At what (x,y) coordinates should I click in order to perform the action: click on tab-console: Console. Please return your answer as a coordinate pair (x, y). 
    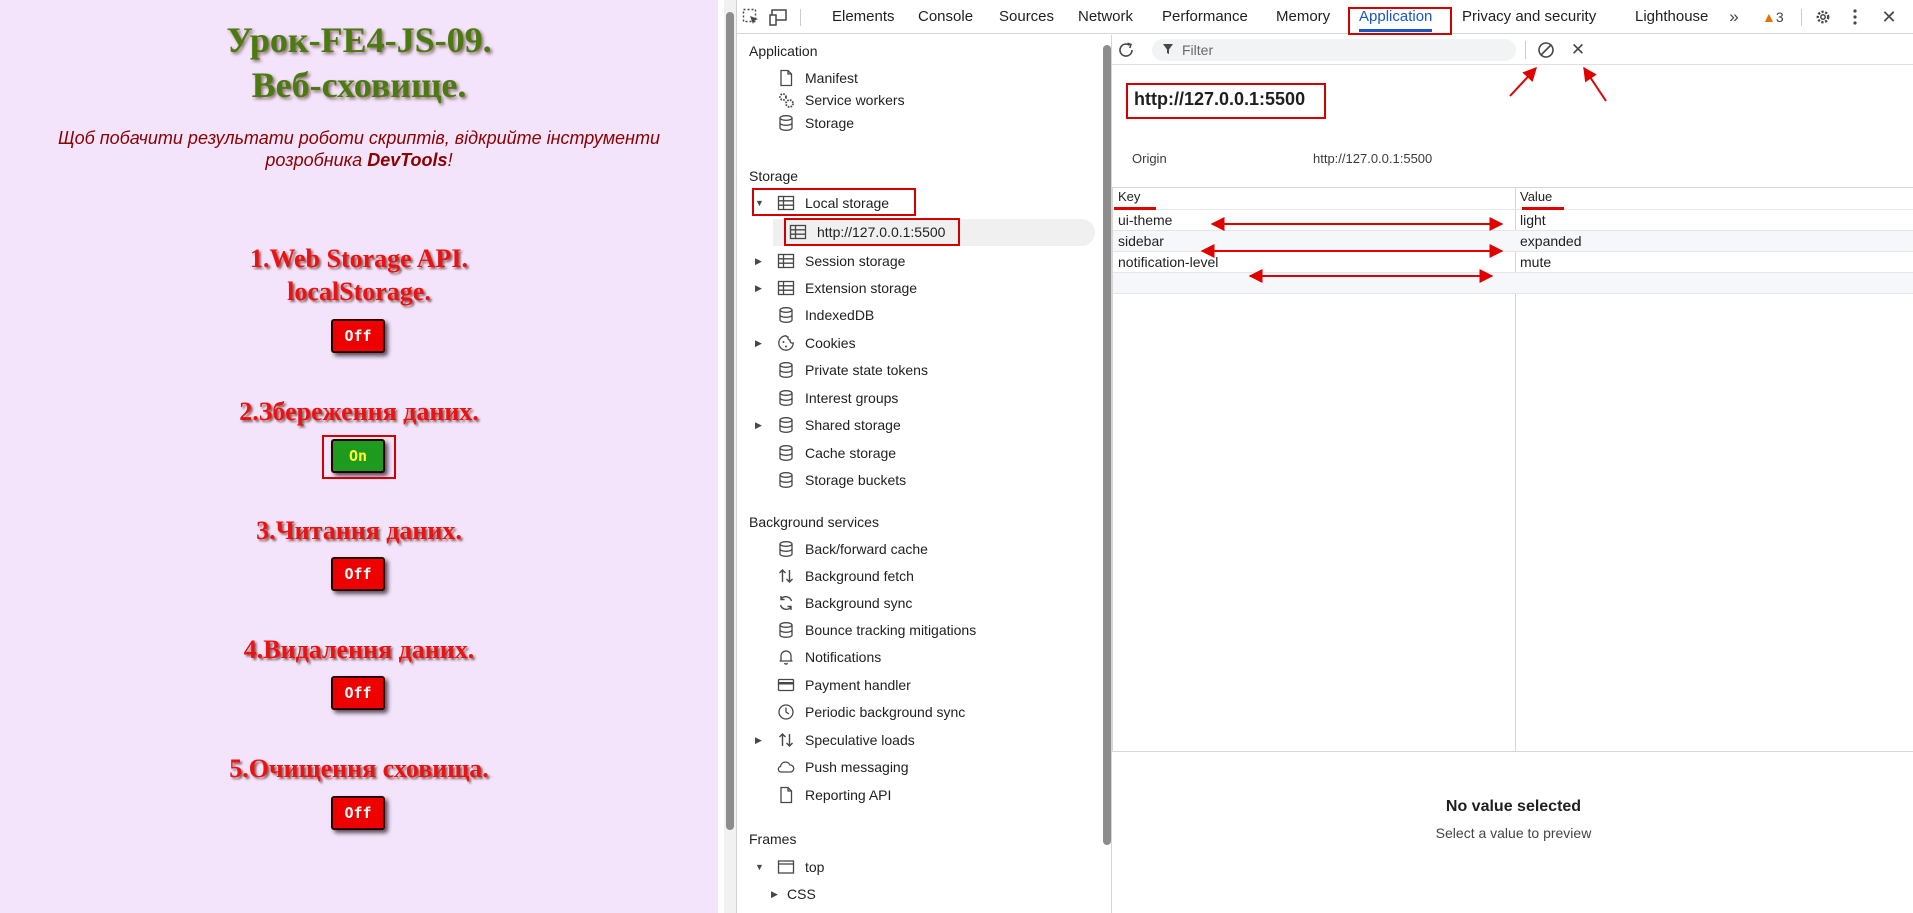
    Looking at the image, I should click on (945, 17).